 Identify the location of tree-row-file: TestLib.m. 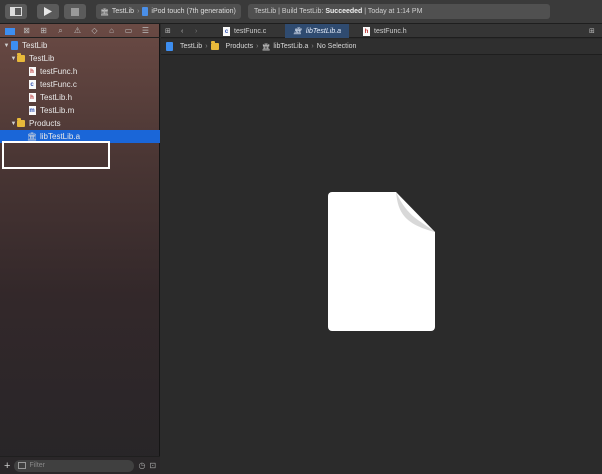
(80, 110).